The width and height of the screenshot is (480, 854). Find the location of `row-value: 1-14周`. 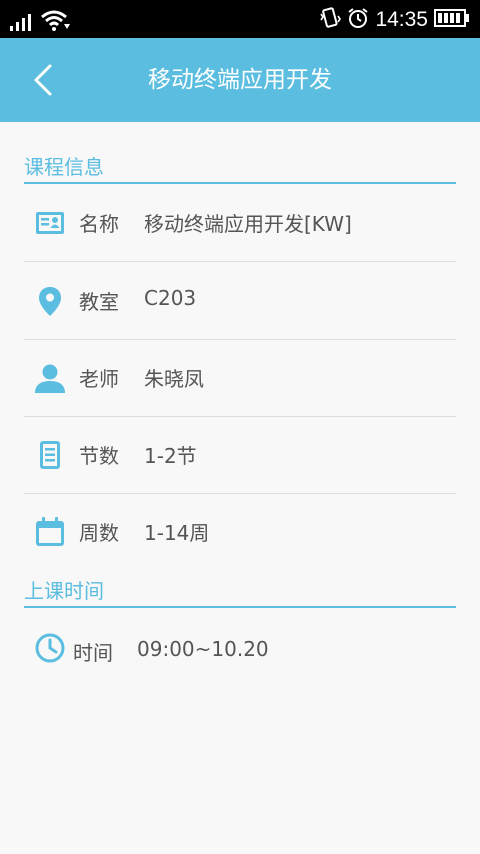

row-value: 1-14周 is located at coordinates (177, 533).